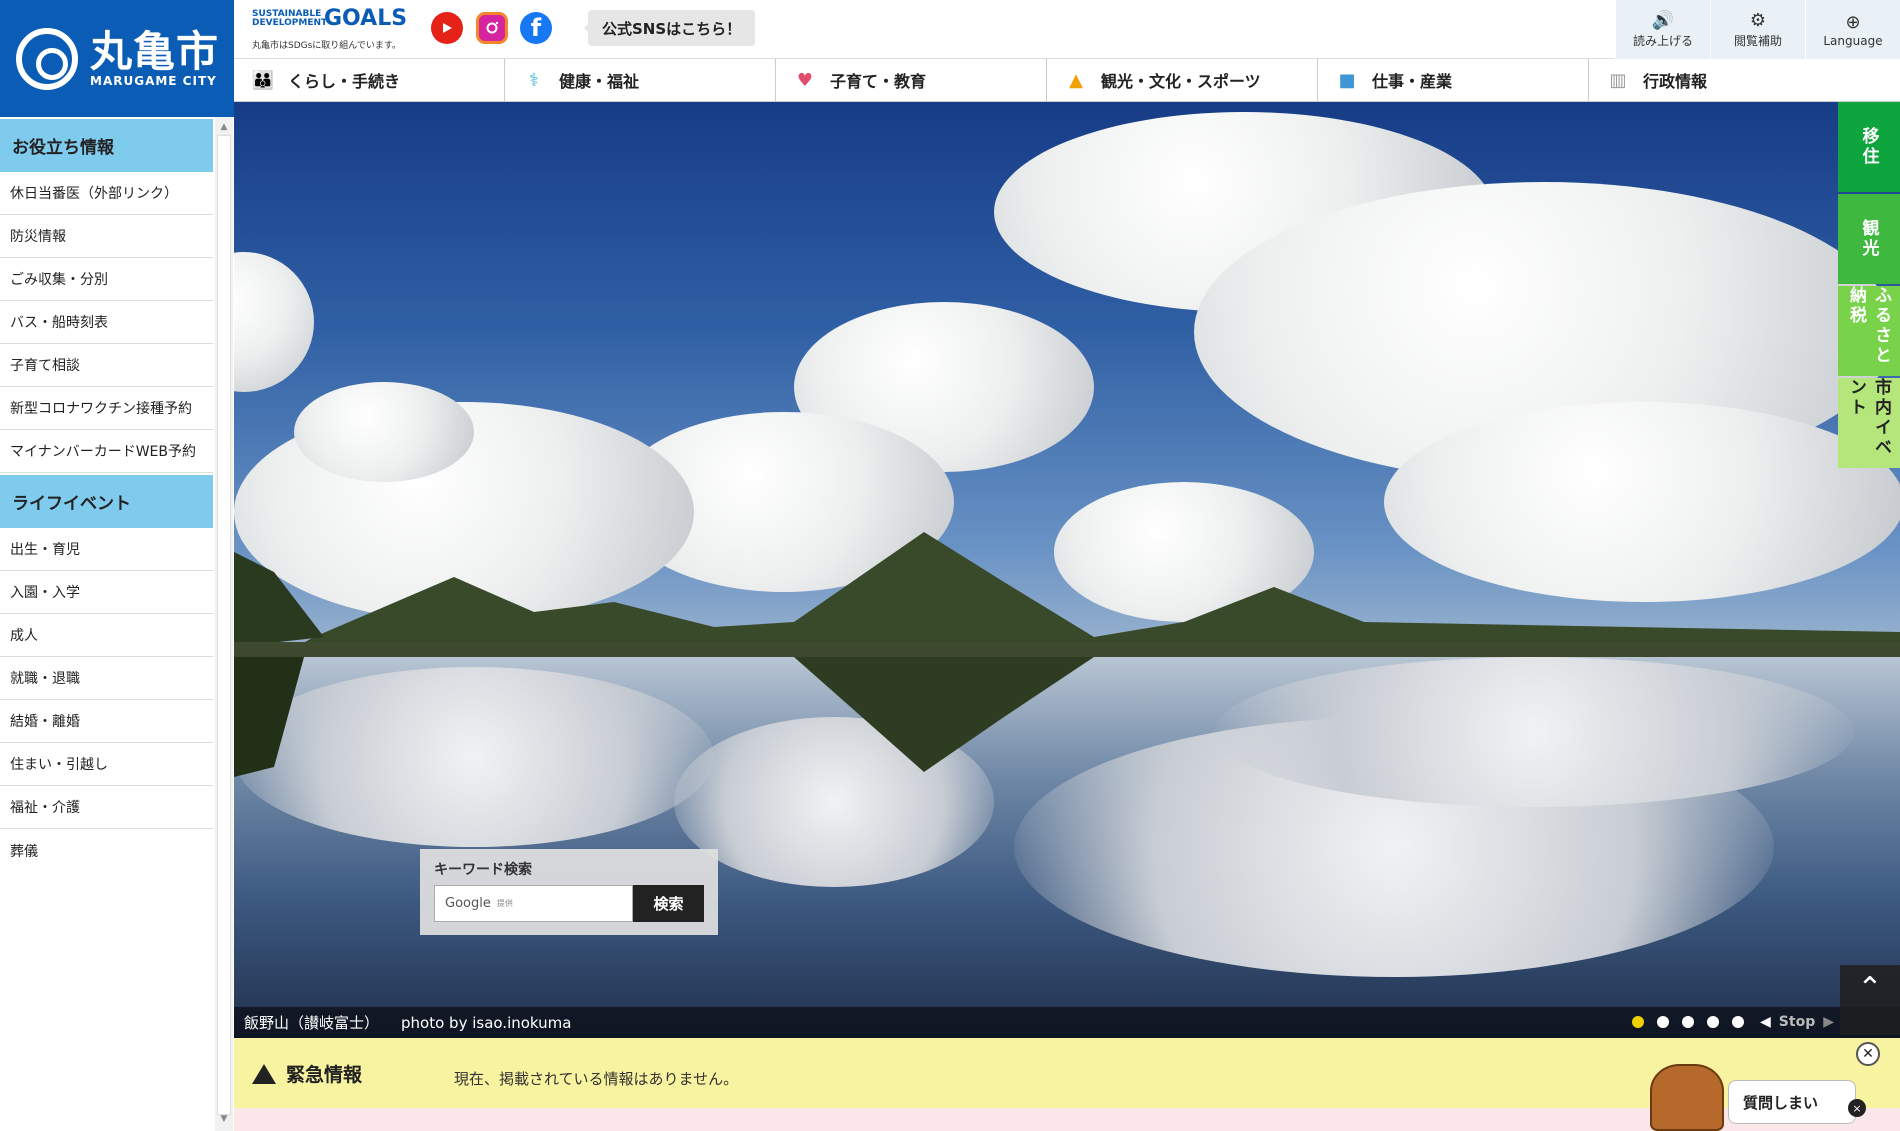 The width and height of the screenshot is (1900, 1131). I want to click on sdgs-goals-text: GOALS, so click(366, 18).